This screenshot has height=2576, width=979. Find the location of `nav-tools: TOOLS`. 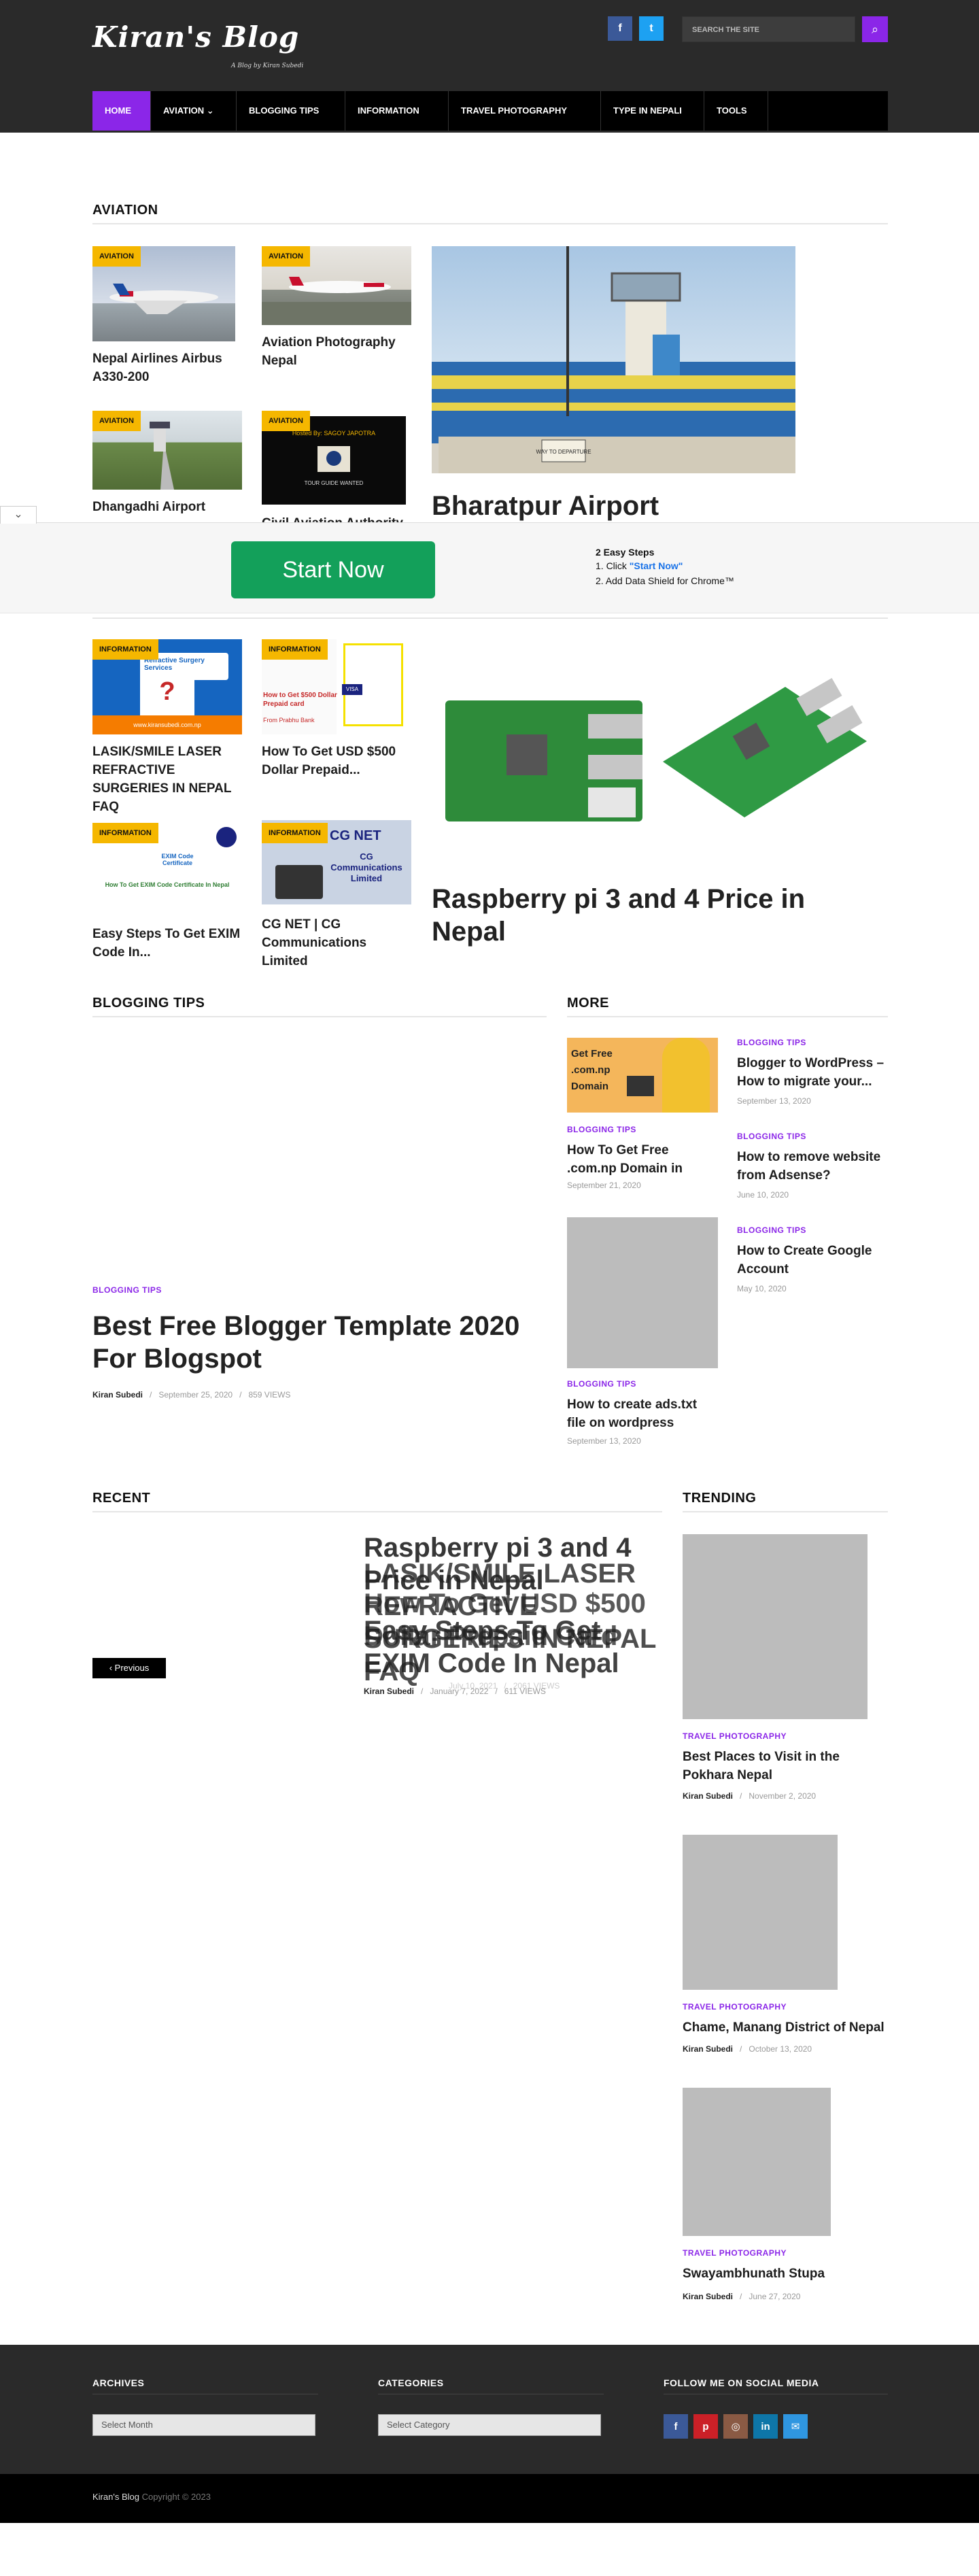

nav-tools: TOOLS is located at coordinates (736, 111).